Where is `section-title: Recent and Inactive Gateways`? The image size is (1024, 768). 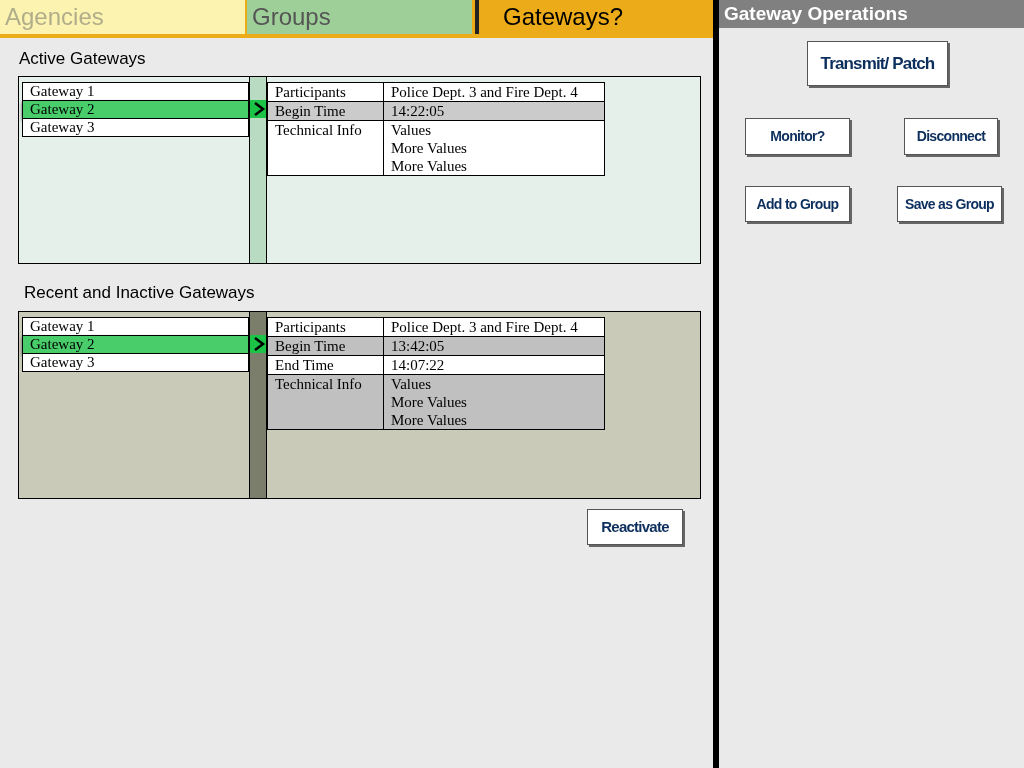 section-title: Recent and Inactive Gateways is located at coordinates (140, 292).